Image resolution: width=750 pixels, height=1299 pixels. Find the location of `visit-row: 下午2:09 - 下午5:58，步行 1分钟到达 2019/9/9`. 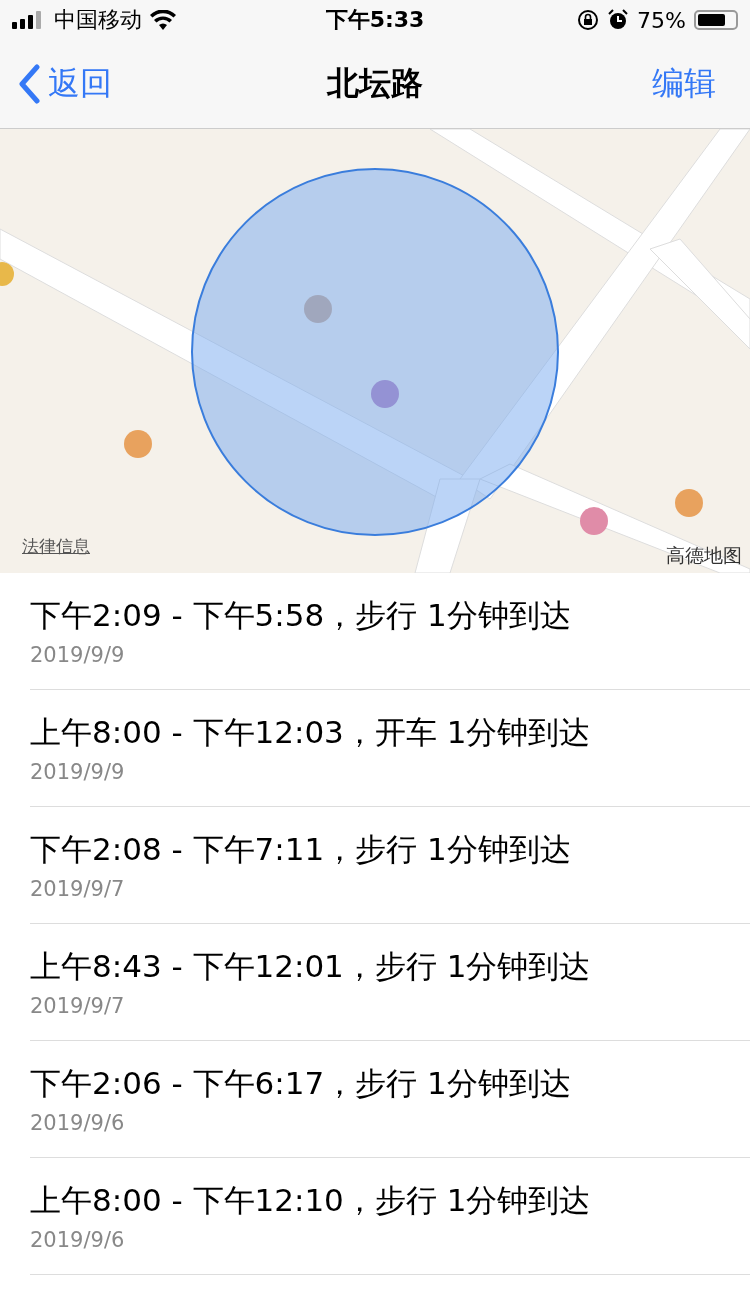

visit-row: 下午2:09 - 下午5:58，步行 1分钟到达 2019/9/9 is located at coordinates (390, 631).